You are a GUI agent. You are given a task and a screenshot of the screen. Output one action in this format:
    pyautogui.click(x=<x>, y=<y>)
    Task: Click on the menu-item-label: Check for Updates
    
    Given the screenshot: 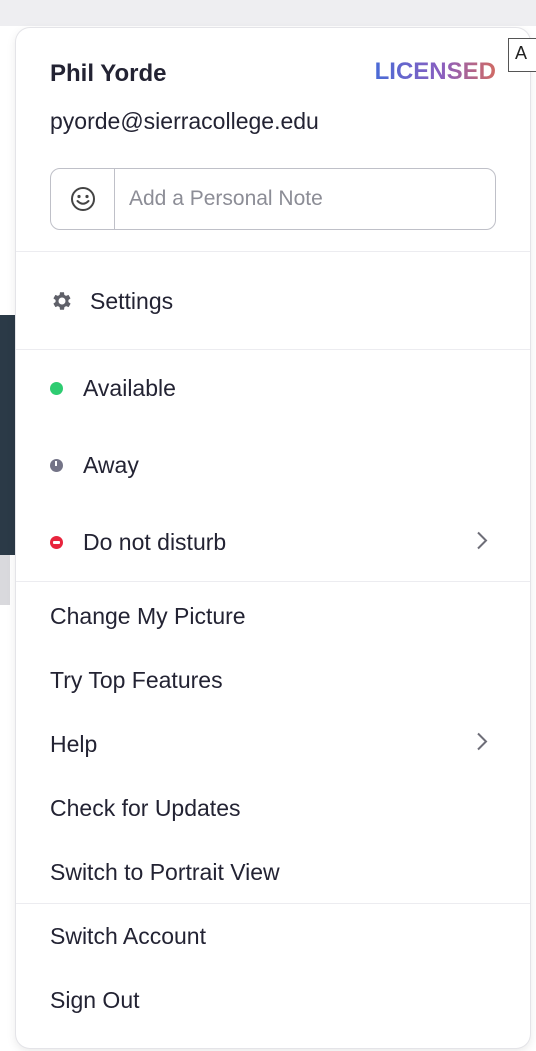 What is the action you would take?
    pyautogui.click(x=145, y=807)
    